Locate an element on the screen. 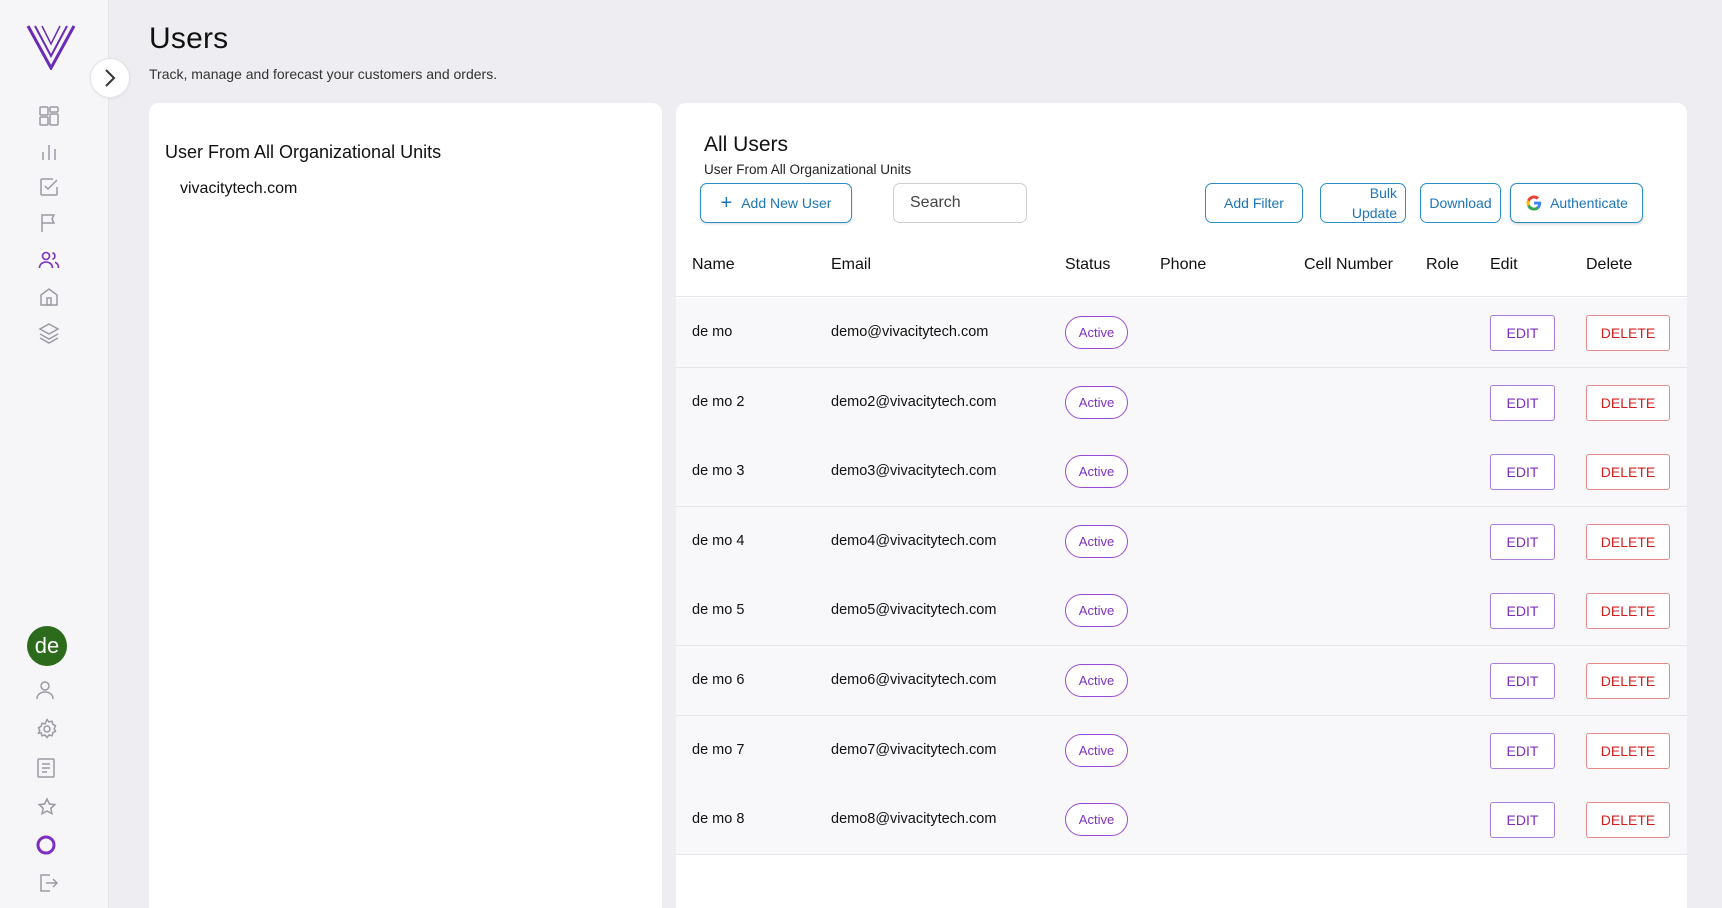  user-name-cell: de mo 5 is located at coordinates (718, 610).